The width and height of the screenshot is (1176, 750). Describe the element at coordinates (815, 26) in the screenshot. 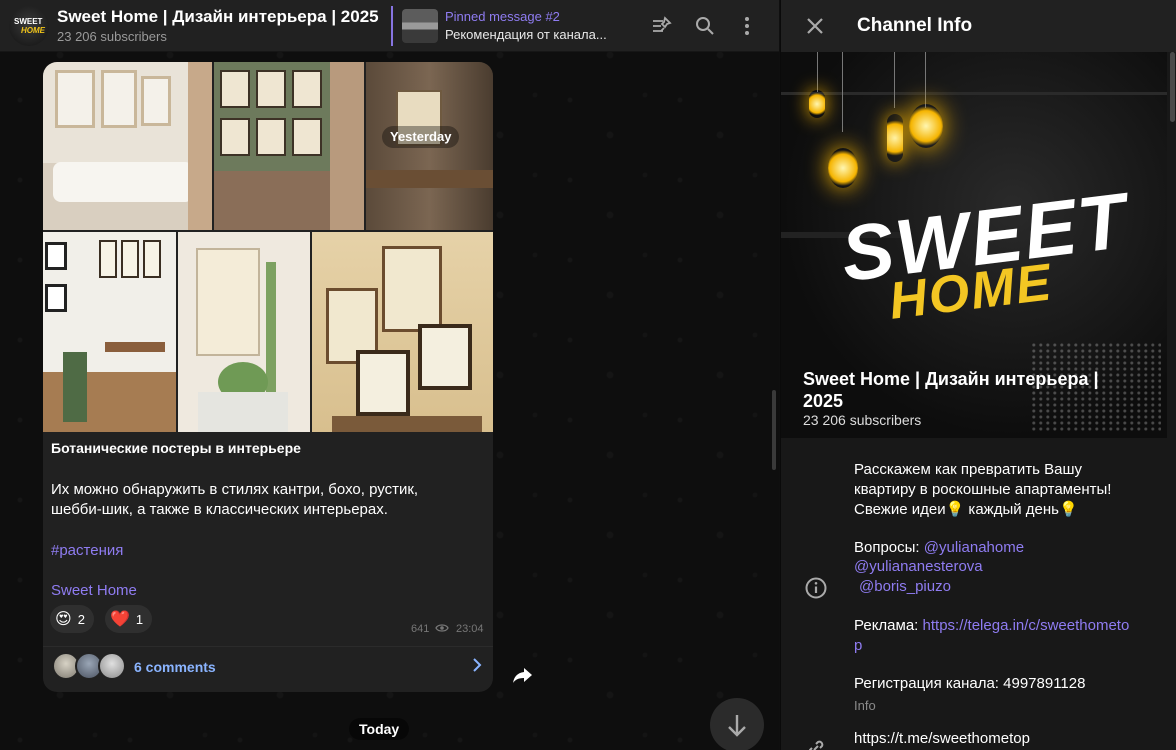

I see `close-icon` at that location.